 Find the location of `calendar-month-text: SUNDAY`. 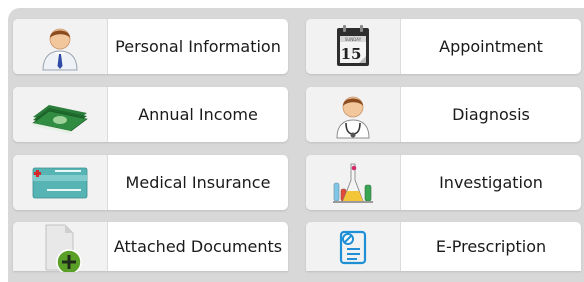

calendar-month-text: SUNDAY is located at coordinates (353, 39).